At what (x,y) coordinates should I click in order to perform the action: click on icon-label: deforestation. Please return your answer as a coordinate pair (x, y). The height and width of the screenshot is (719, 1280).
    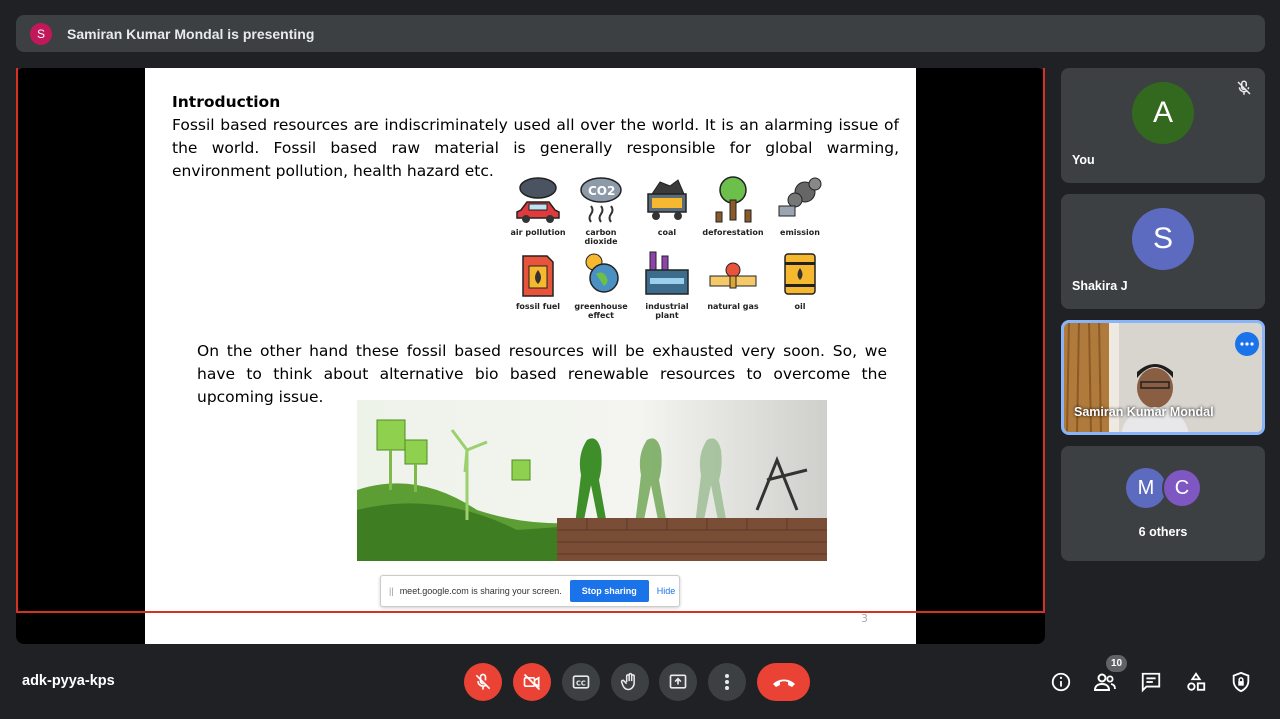
    Looking at the image, I should click on (733, 232).